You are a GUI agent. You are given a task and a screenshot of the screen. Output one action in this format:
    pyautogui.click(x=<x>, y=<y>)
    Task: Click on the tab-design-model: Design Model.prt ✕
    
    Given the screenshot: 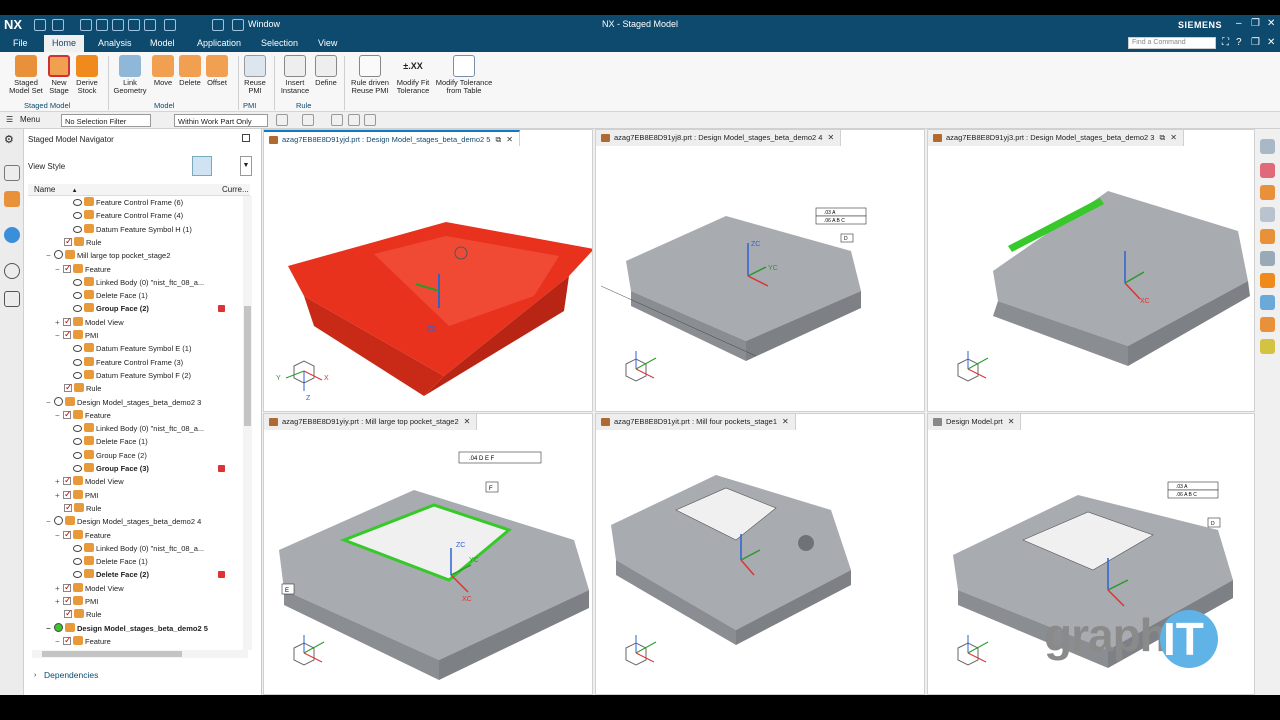 What is the action you would take?
    pyautogui.click(x=975, y=422)
    